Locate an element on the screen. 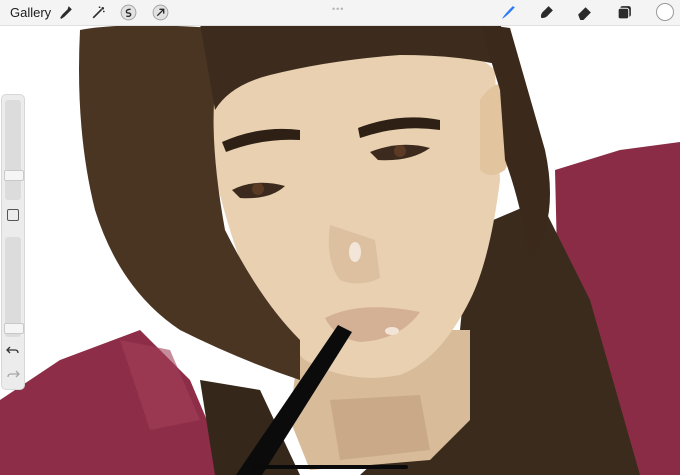 The width and height of the screenshot is (680, 475). modify-square-icon is located at coordinates (13, 215).